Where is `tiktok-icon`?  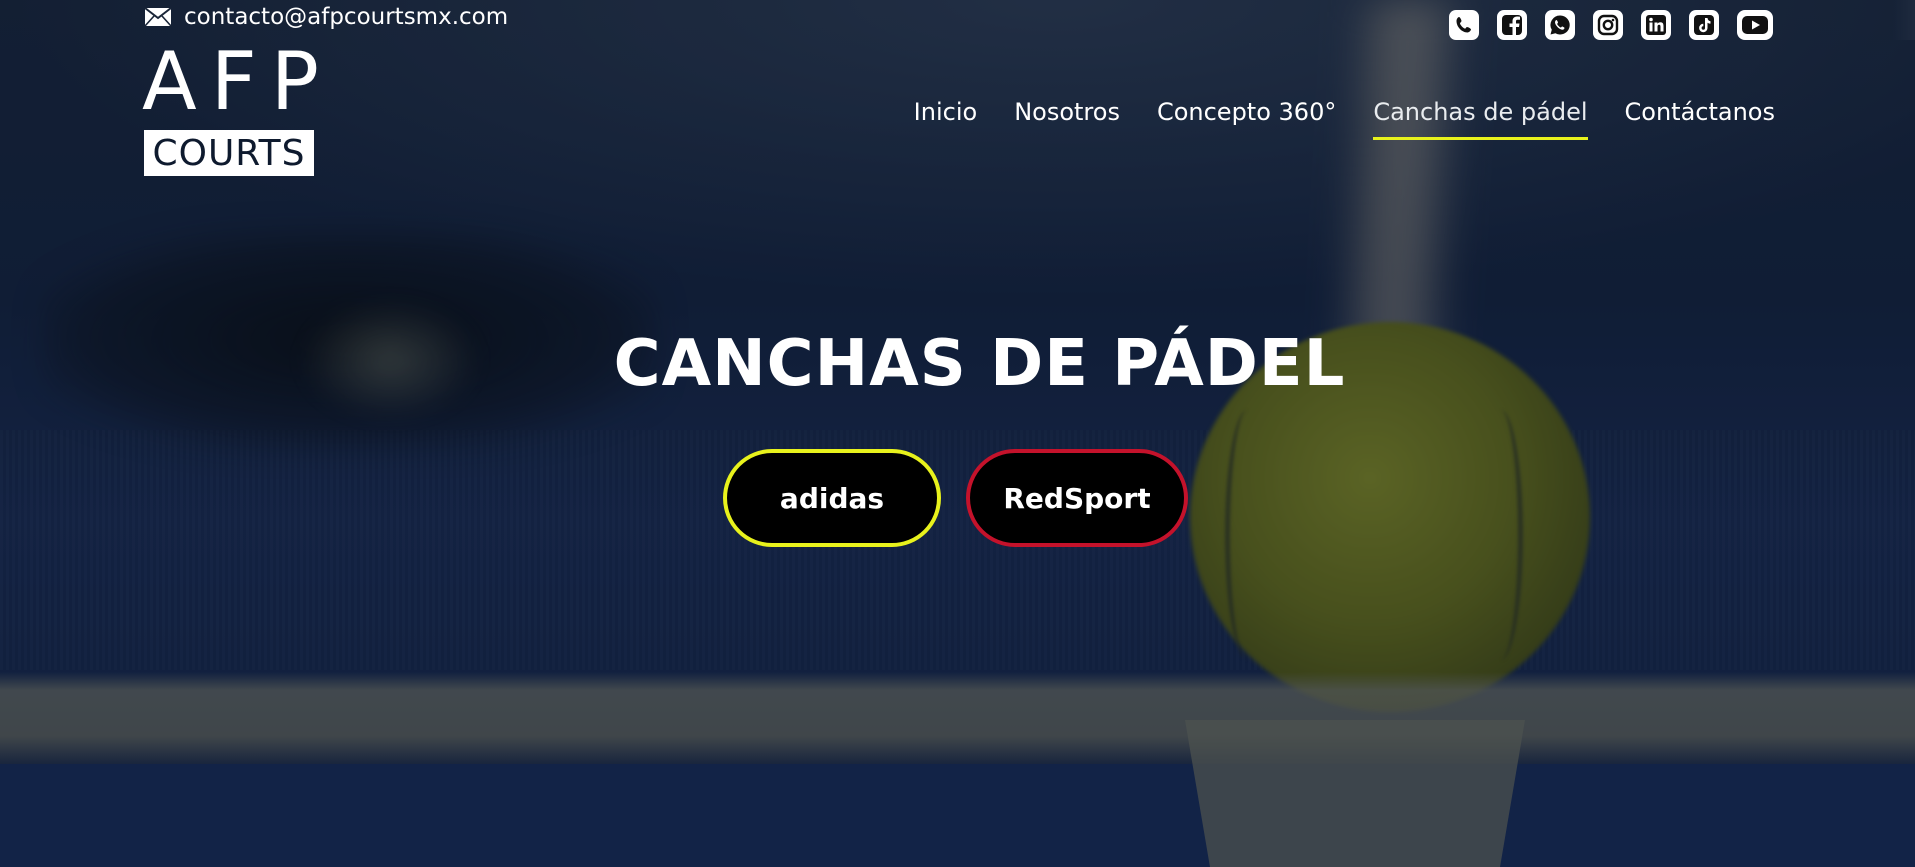
tiktok-icon is located at coordinates (1704, 25).